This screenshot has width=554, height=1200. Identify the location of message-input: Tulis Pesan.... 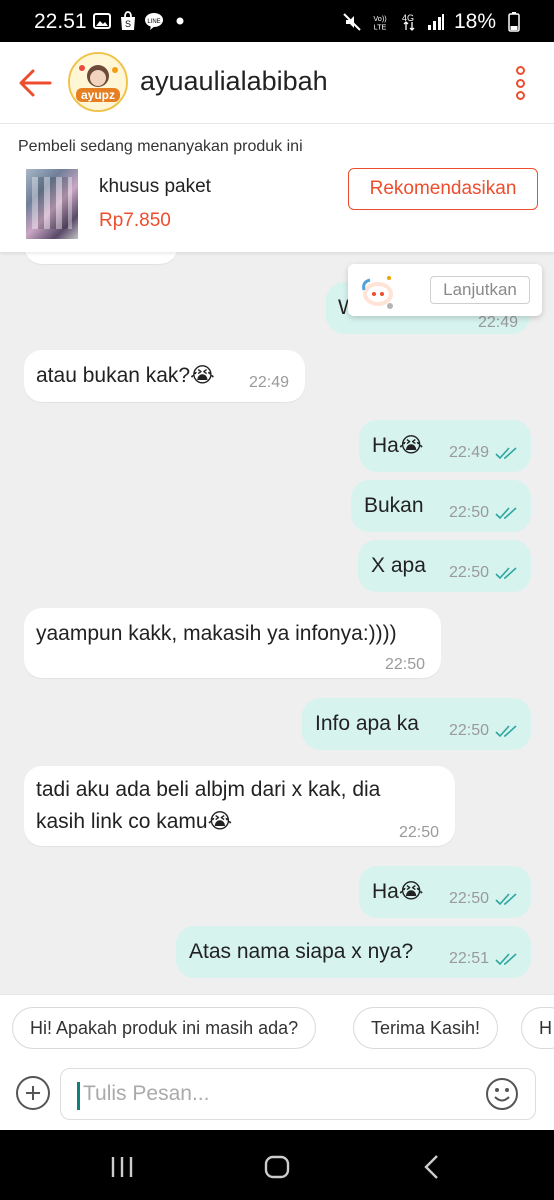
(298, 1094).